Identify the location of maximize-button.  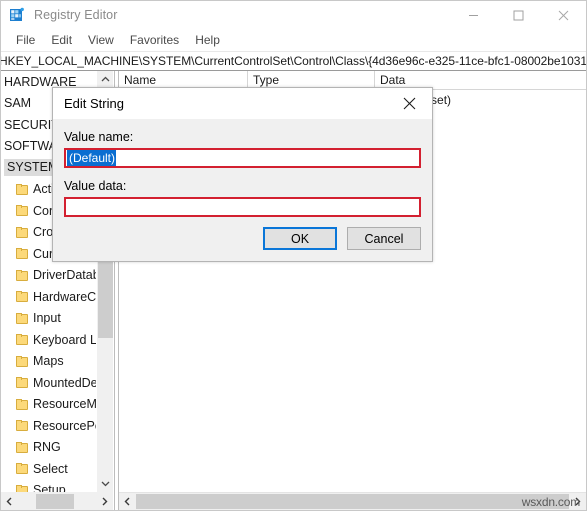
(518, 15).